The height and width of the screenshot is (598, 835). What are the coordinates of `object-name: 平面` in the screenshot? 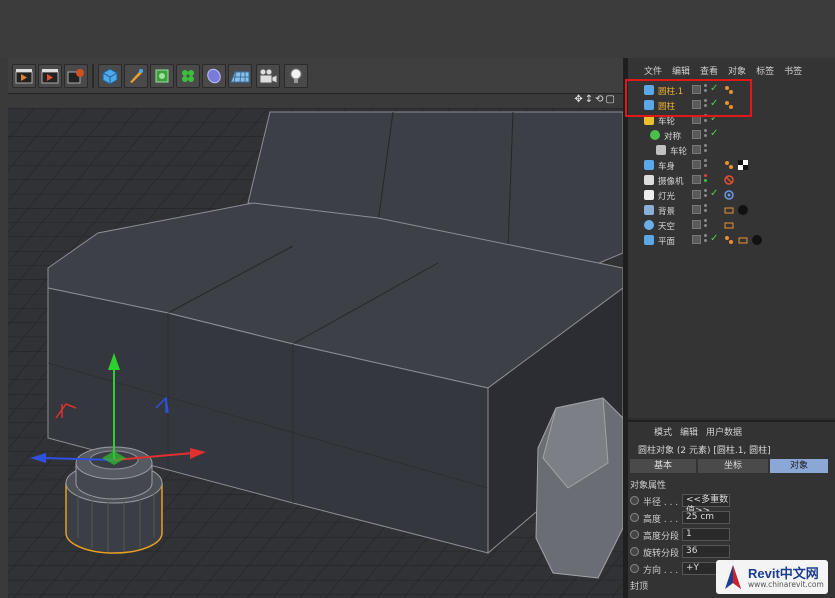 It's located at (667, 242).